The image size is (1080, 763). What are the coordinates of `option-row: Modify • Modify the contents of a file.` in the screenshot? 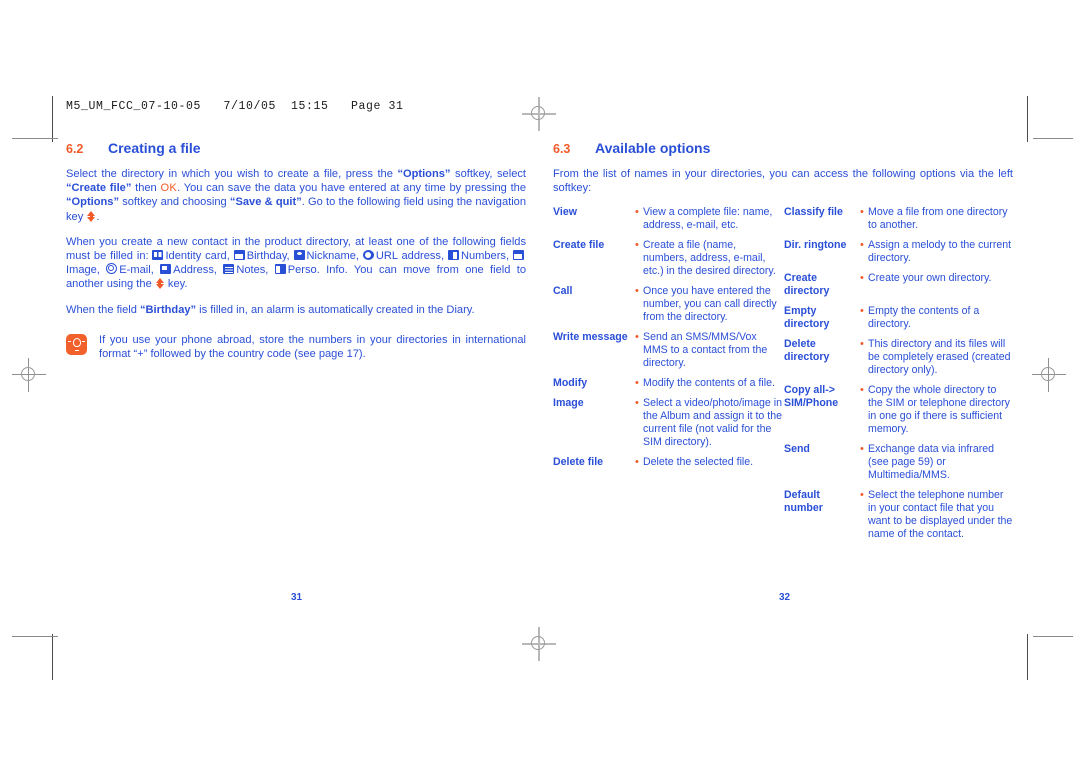 It's located at (667, 383).